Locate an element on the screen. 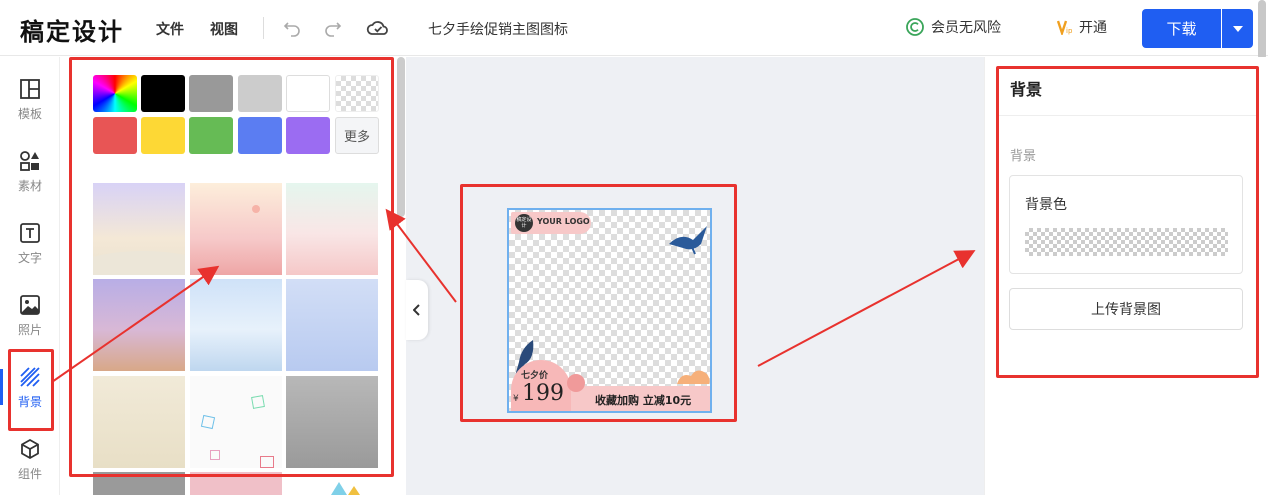 The height and width of the screenshot is (495, 1268). swatch-purple is located at coordinates (308, 135).